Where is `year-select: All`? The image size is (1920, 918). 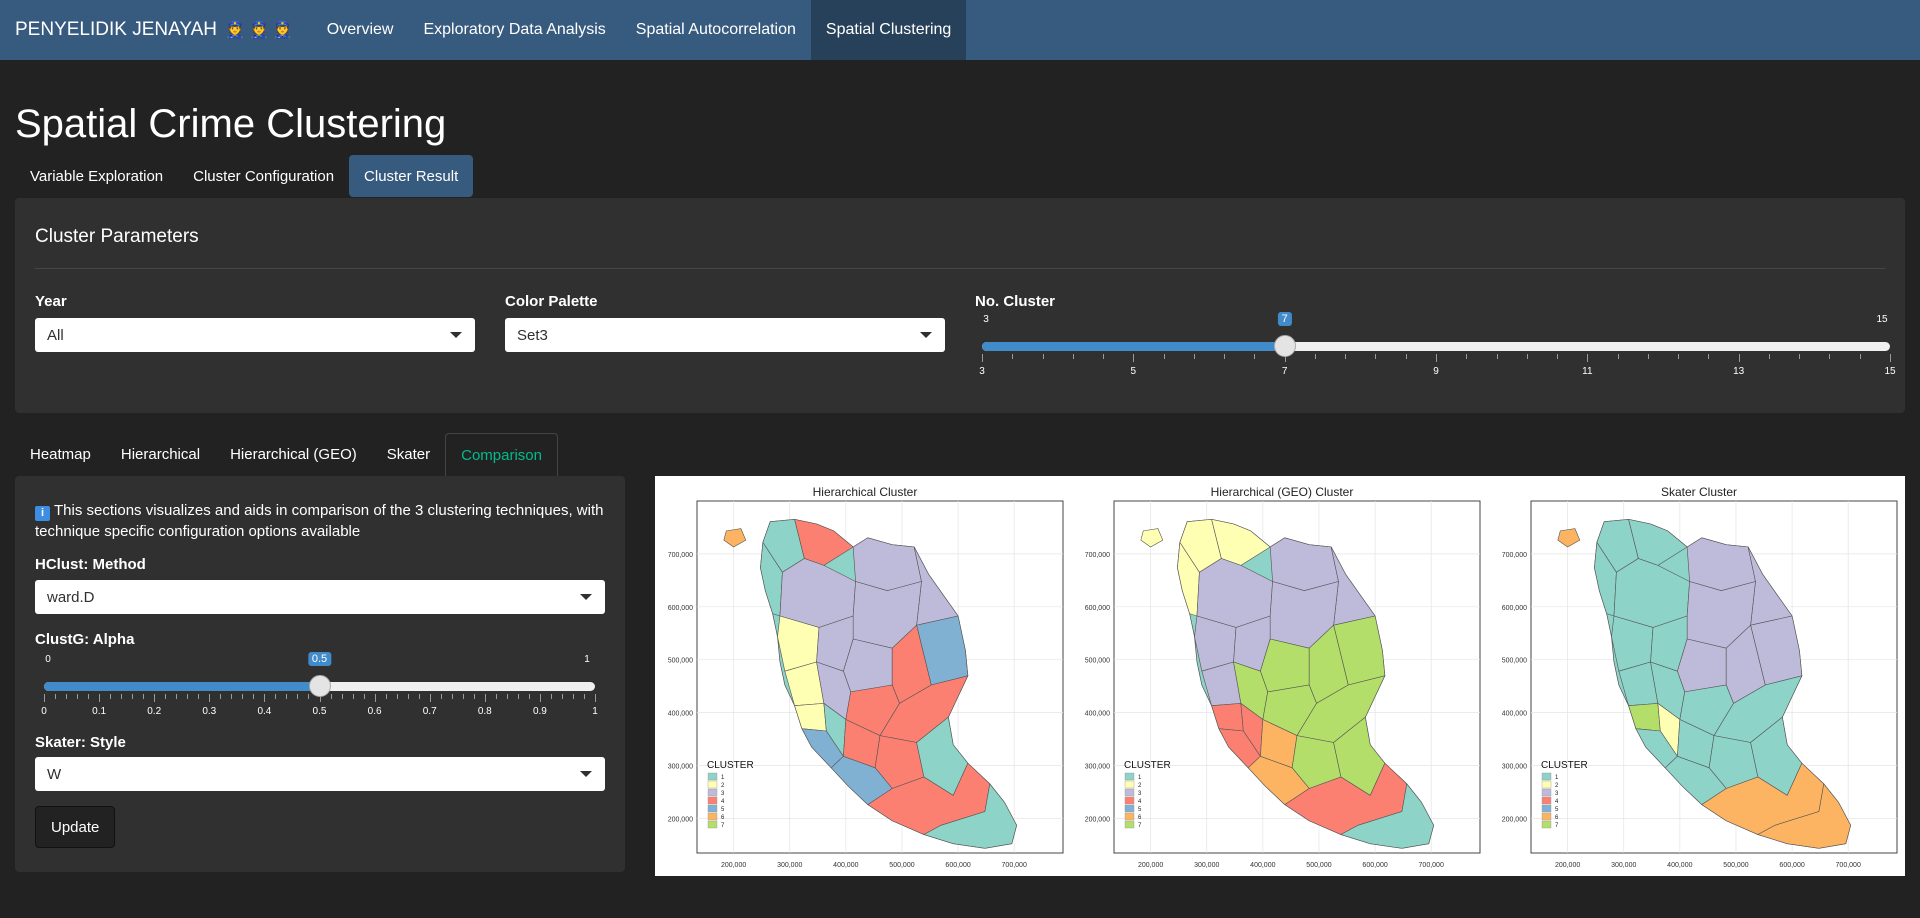 year-select: All is located at coordinates (255, 335).